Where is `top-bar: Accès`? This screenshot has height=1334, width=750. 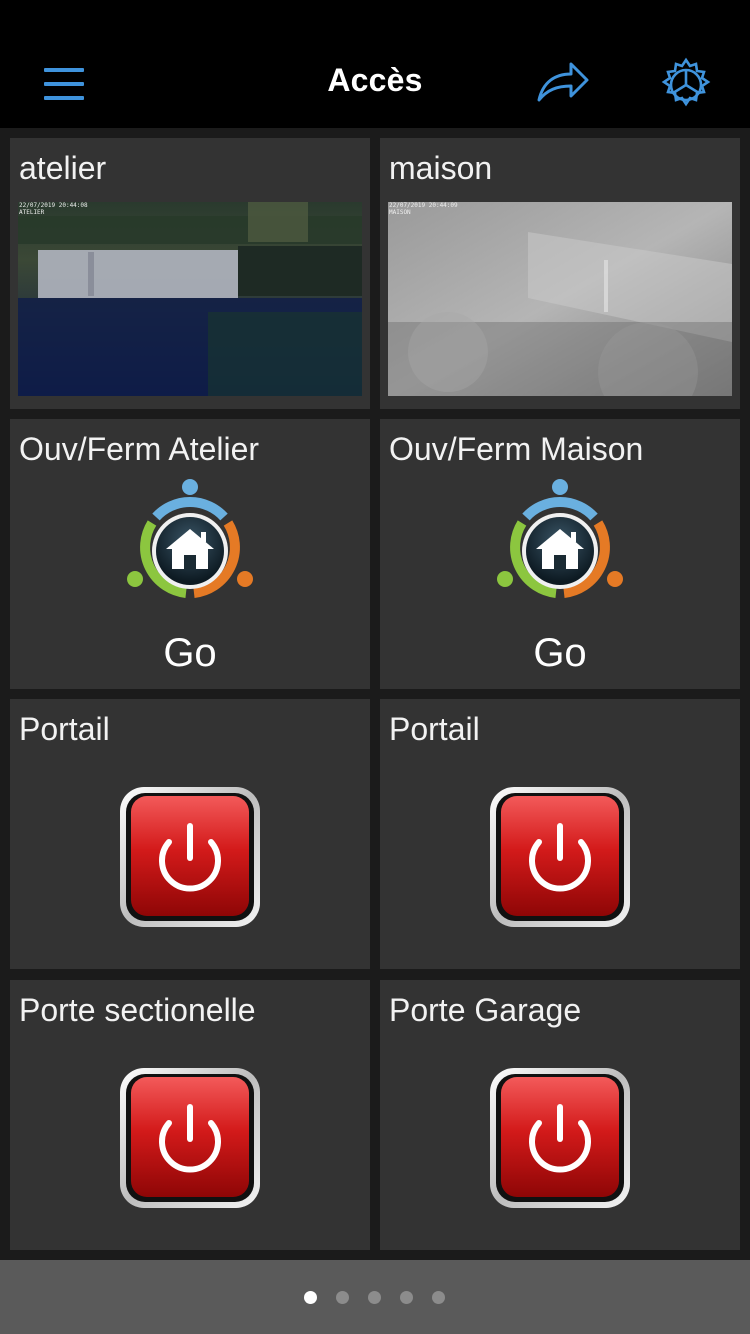
top-bar: Accès is located at coordinates (375, 64).